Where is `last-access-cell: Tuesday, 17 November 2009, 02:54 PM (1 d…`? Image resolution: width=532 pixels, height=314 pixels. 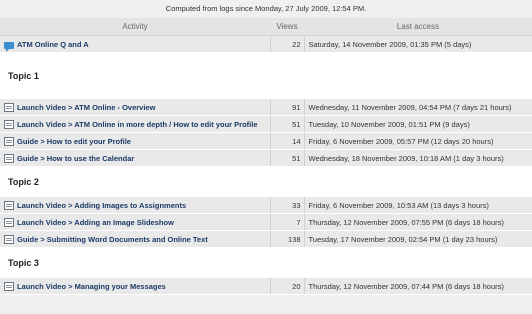
last-access-cell: Tuesday, 17 November 2009, 02:54 PM (1 d… is located at coordinates (418, 239).